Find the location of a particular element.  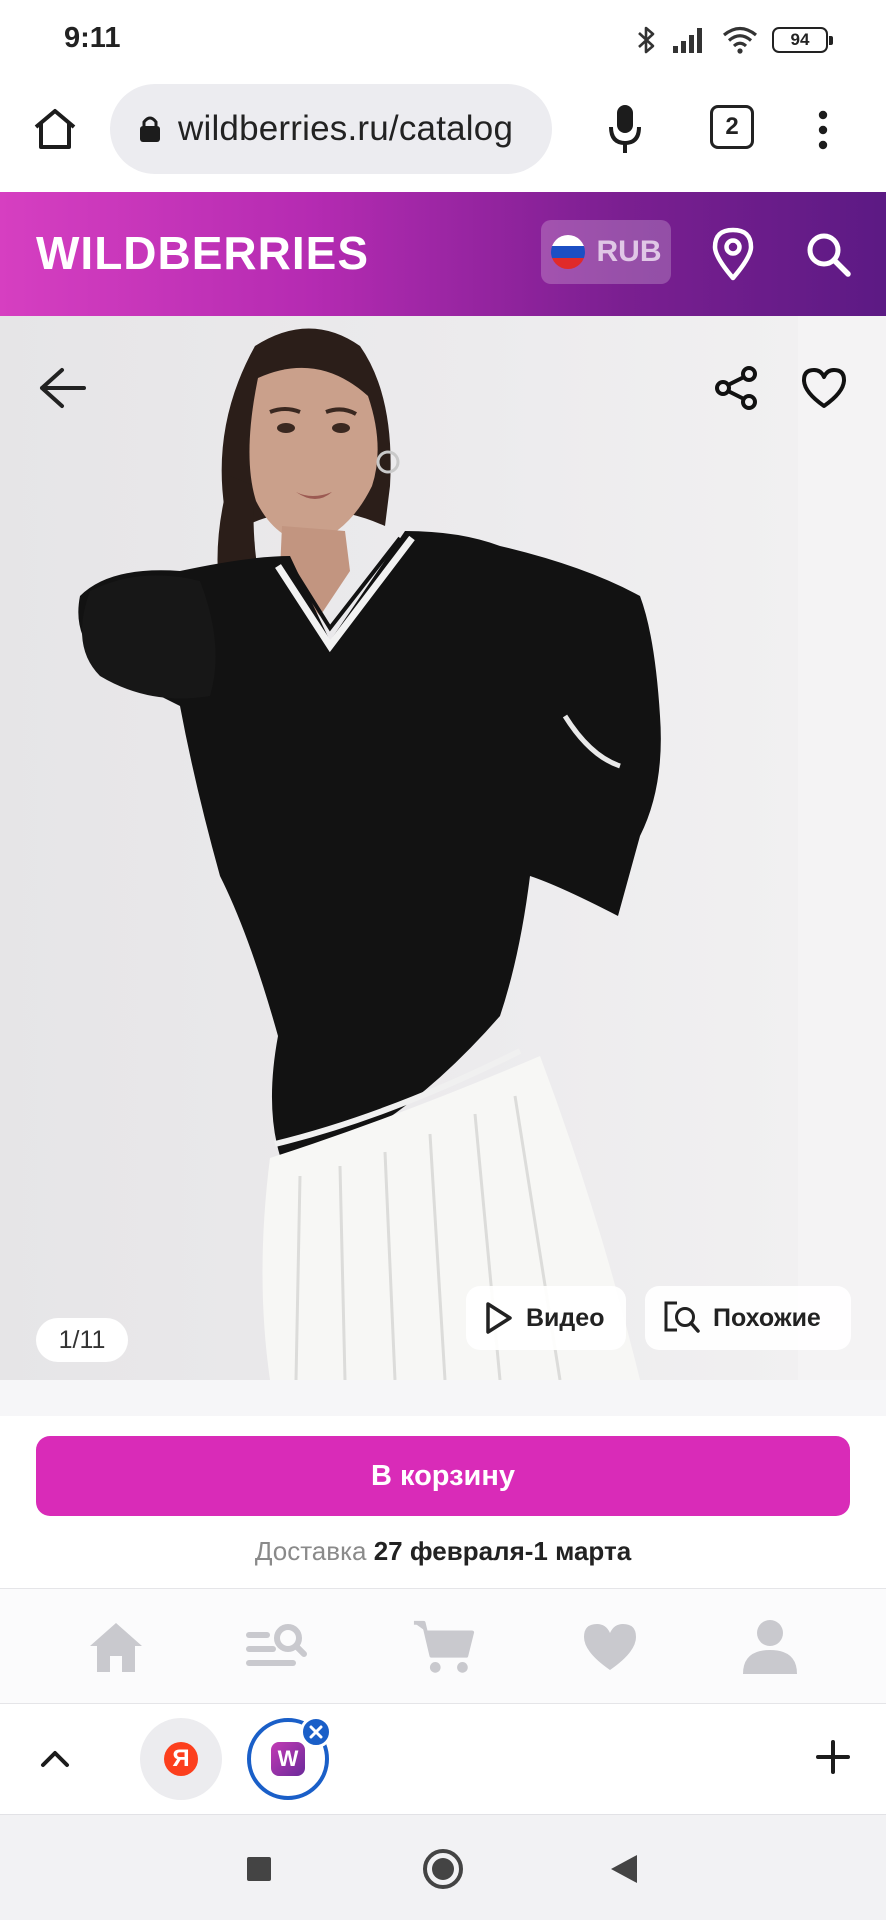

share-button is located at coordinates (736, 388).